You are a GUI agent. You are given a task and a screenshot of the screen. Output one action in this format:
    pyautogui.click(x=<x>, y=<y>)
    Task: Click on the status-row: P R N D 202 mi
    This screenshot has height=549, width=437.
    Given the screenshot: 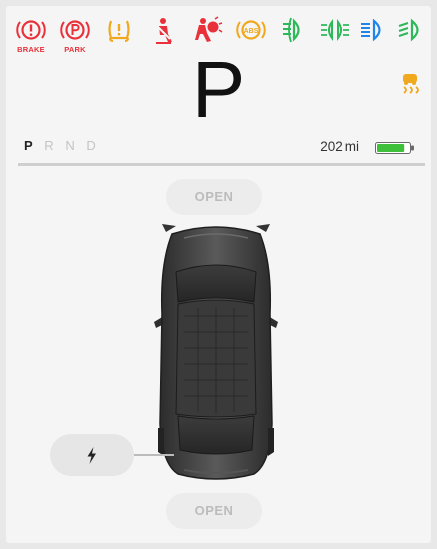 What is the action you would take?
    pyautogui.click(x=221, y=147)
    